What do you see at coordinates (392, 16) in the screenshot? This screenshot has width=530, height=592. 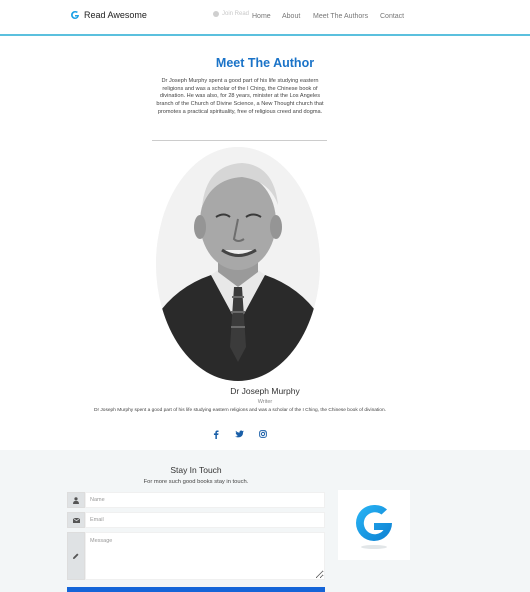 I see `nav-contact: Contact` at bounding box center [392, 16].